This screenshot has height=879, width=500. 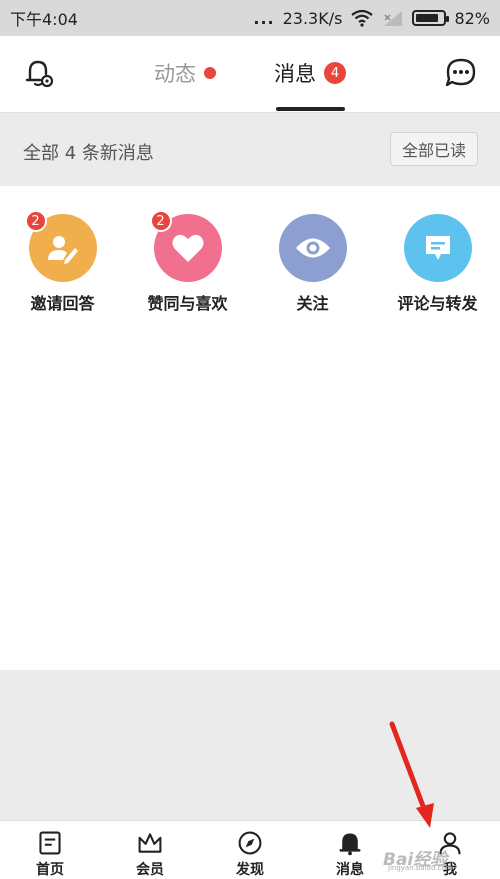 What do you see at coordinates (420, 868) in the screenshot?
I see `watermark-url: jingyan.baidu.com` at bounding box center [420, 868].